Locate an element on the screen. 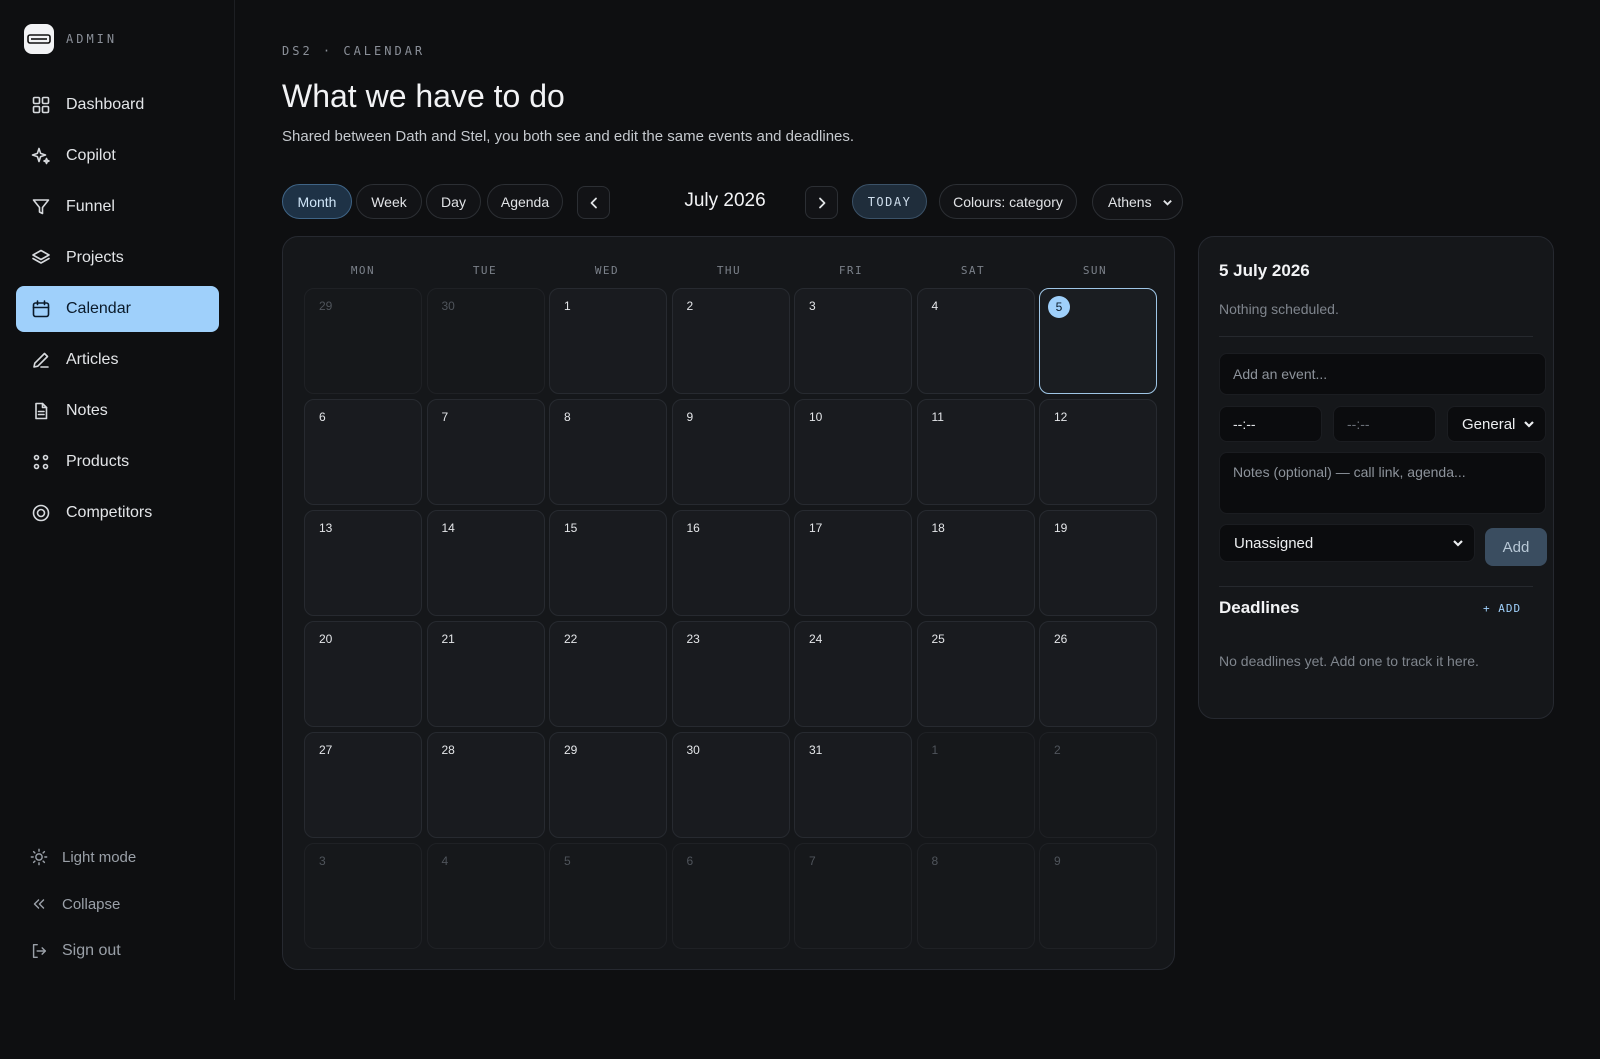 This screenshot has height=1059, width=1600. day-cell: 28 is located at coordinates (485, 785).